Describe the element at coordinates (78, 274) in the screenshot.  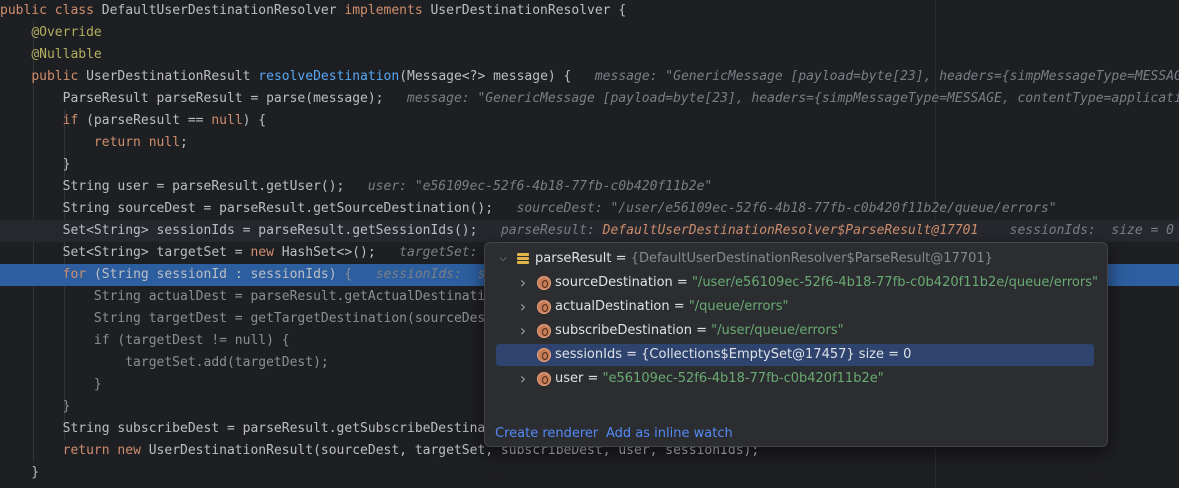
I see `code-token: for` at that location.